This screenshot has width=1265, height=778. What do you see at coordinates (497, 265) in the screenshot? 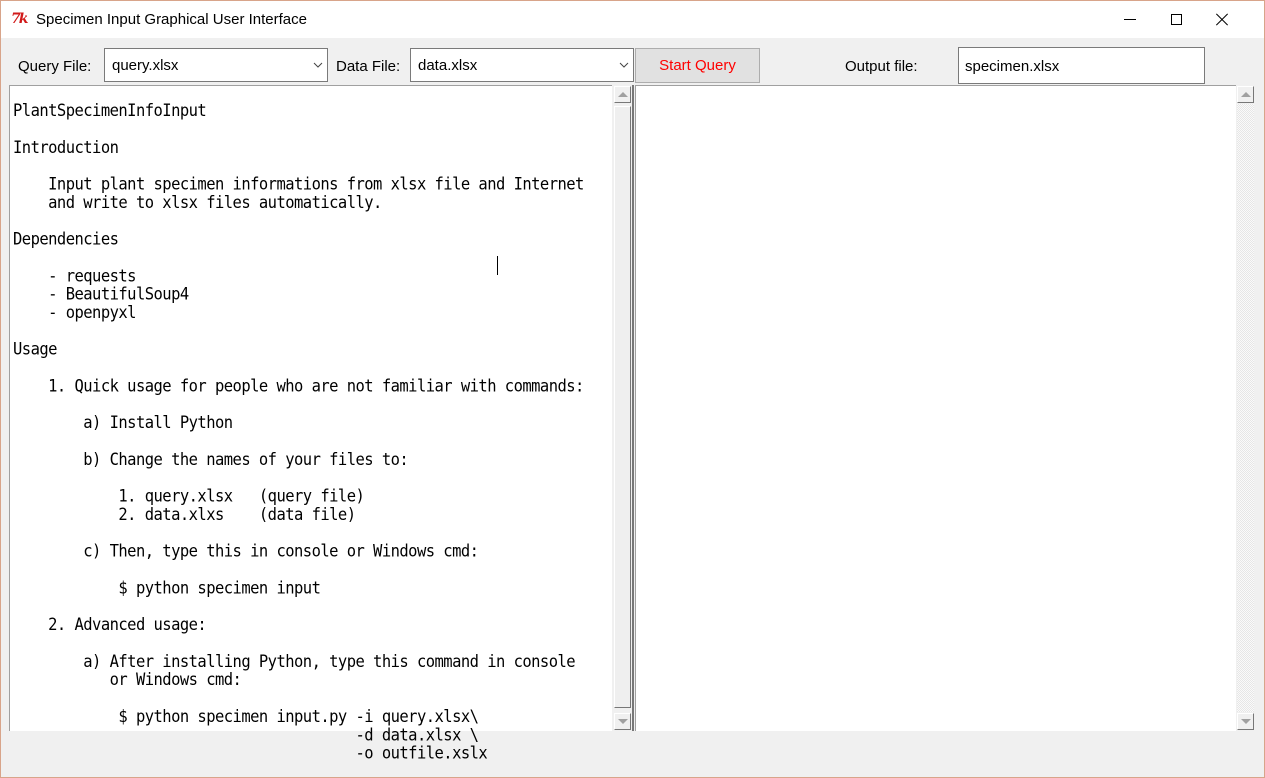
I see `text-cursor` at bounding box center [497, 265].